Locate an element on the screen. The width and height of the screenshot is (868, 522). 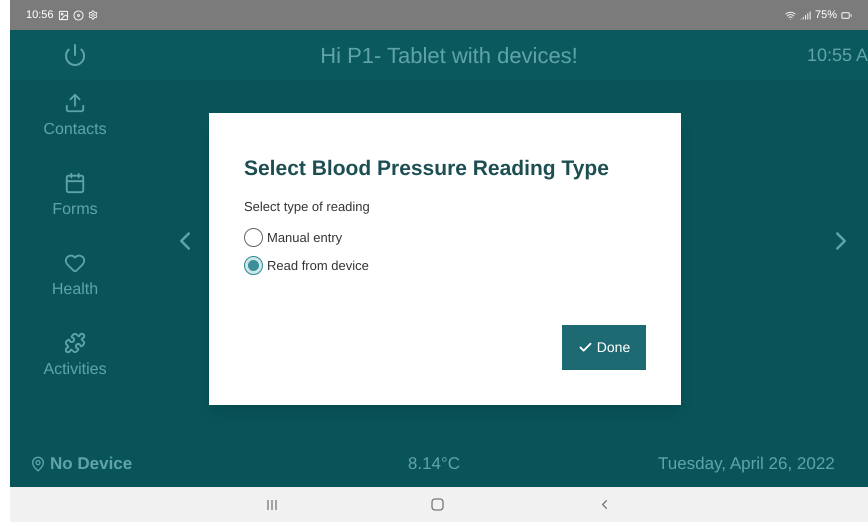
recent-apps-icon is located at coordinates (272, 504).